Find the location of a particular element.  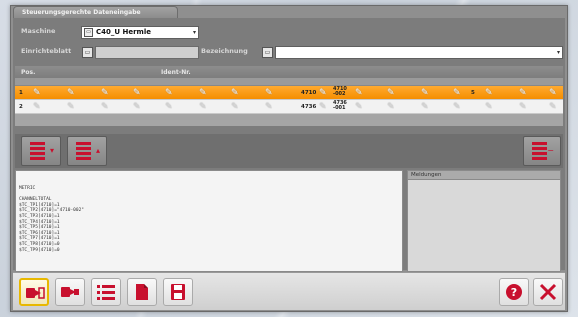

export-icon is located at coordinates (35, 293).